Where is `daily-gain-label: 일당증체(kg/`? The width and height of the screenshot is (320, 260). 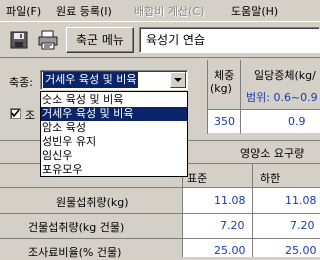 daily-gain-label: 일당증체(kg/ is located at coordinates (285, 75).